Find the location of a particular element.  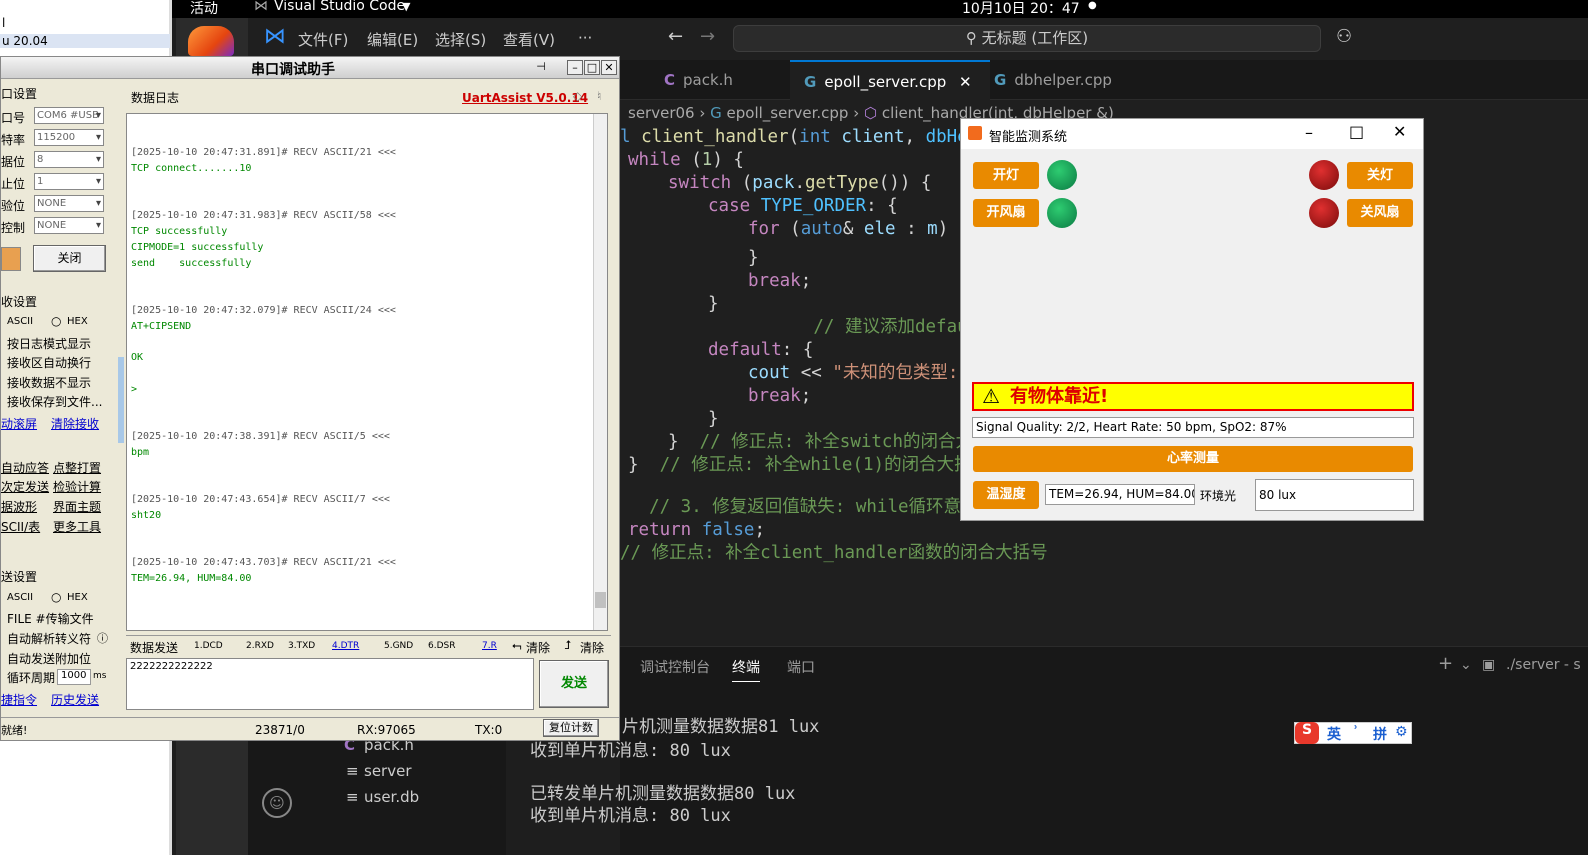

clear-recv-link: 清除接收 is located at coordinates (75, 423).